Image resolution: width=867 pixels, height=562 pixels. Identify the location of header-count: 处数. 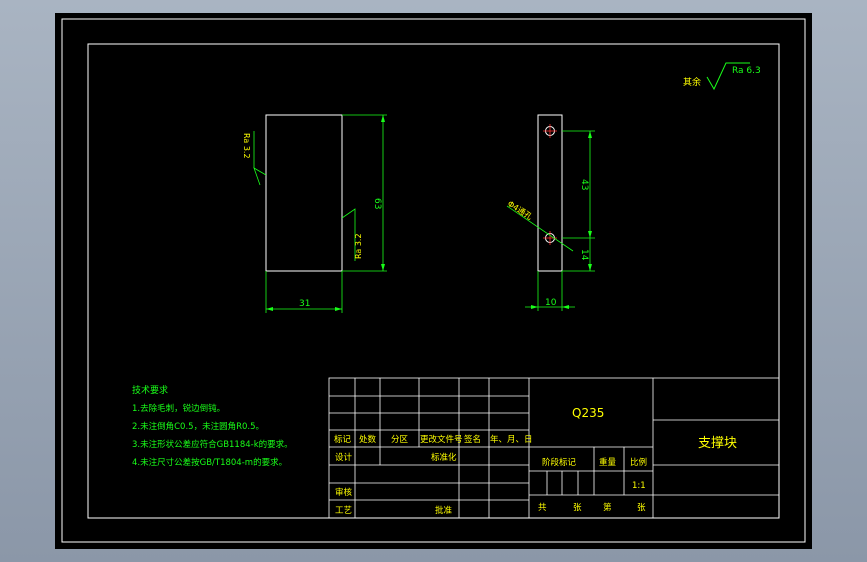
(368, 439).